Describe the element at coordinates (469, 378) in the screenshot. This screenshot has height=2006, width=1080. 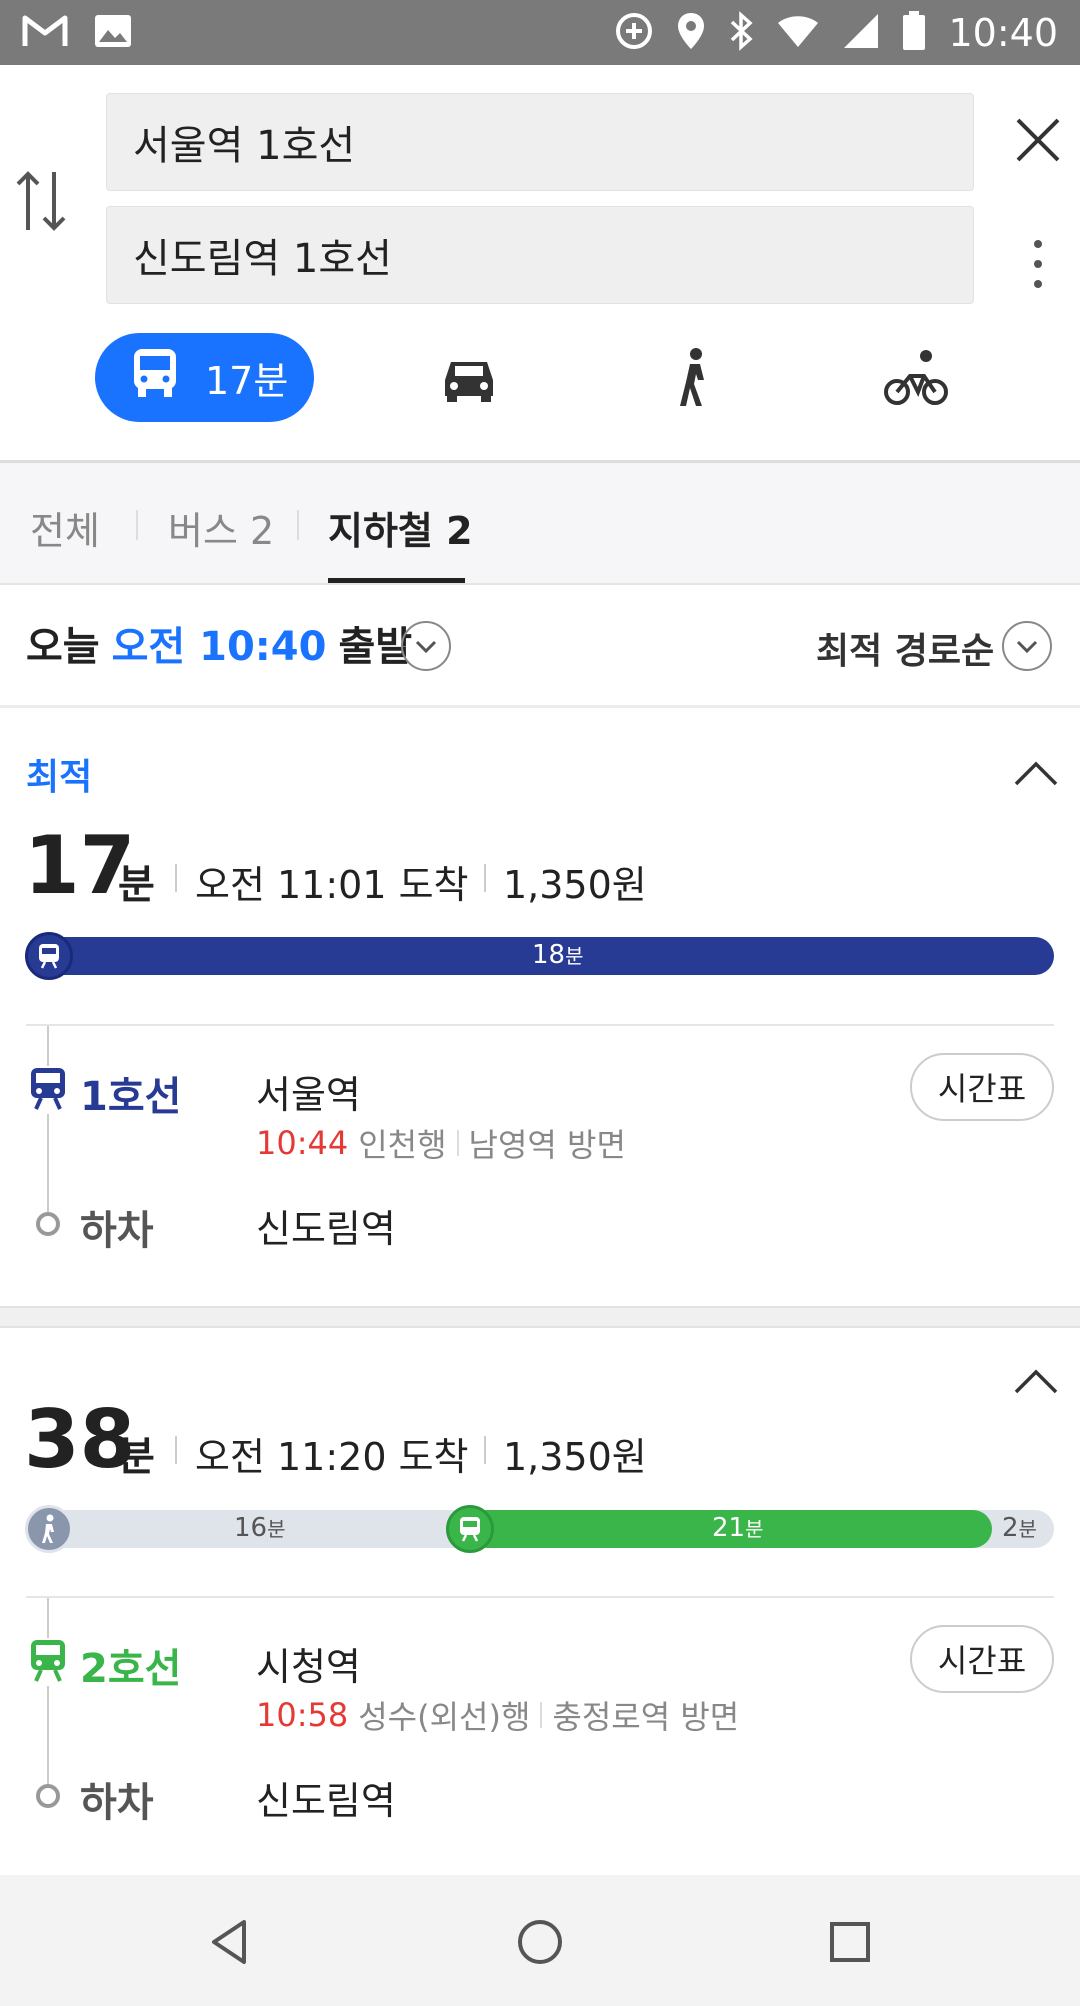
I see `car-icon` at that location.